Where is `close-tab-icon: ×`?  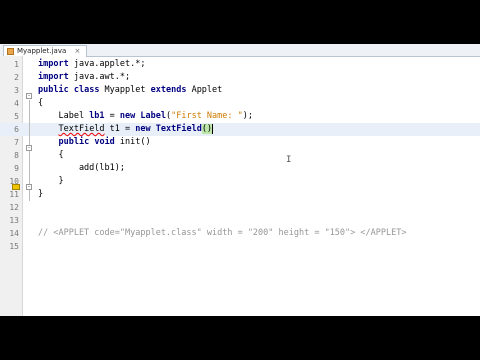 close-tab-icon: × is located at coordinates (77, 51).